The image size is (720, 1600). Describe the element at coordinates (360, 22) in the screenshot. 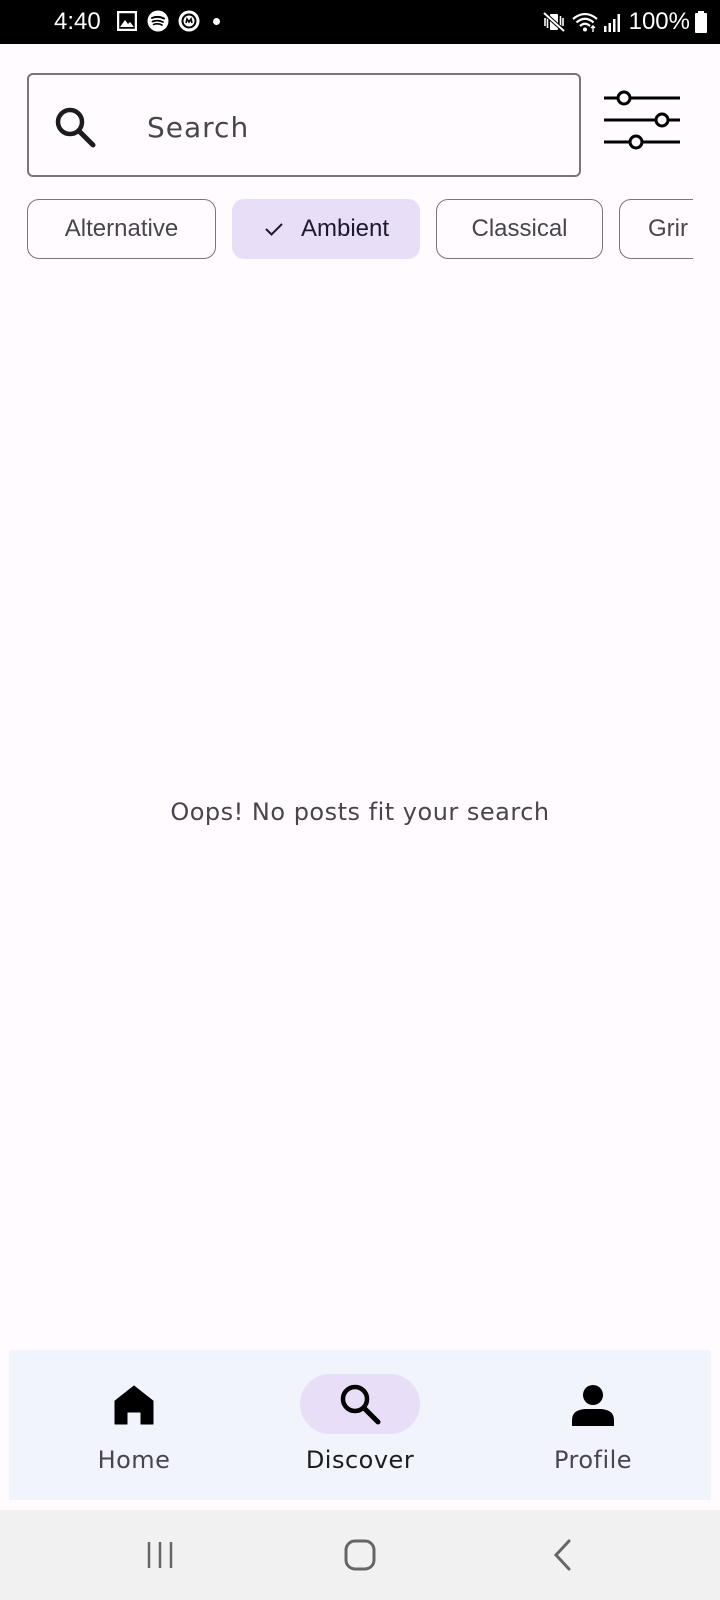

I see `status-bar: 4:40 100%` at that location.